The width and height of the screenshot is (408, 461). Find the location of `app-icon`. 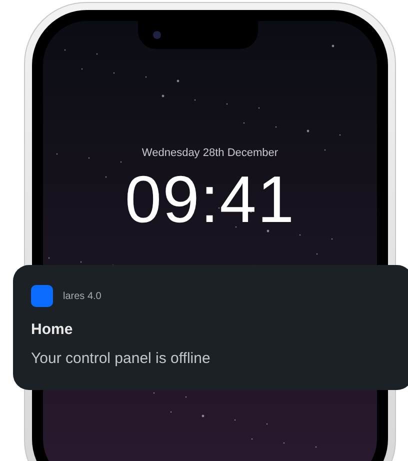

app-icon is located at coordinates (42, 296).